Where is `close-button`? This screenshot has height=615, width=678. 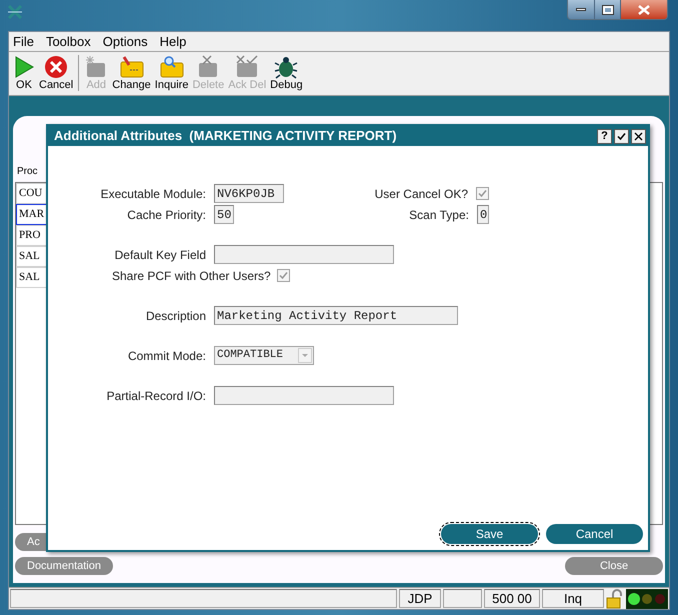 close-button is located at coordinates (638, 136).